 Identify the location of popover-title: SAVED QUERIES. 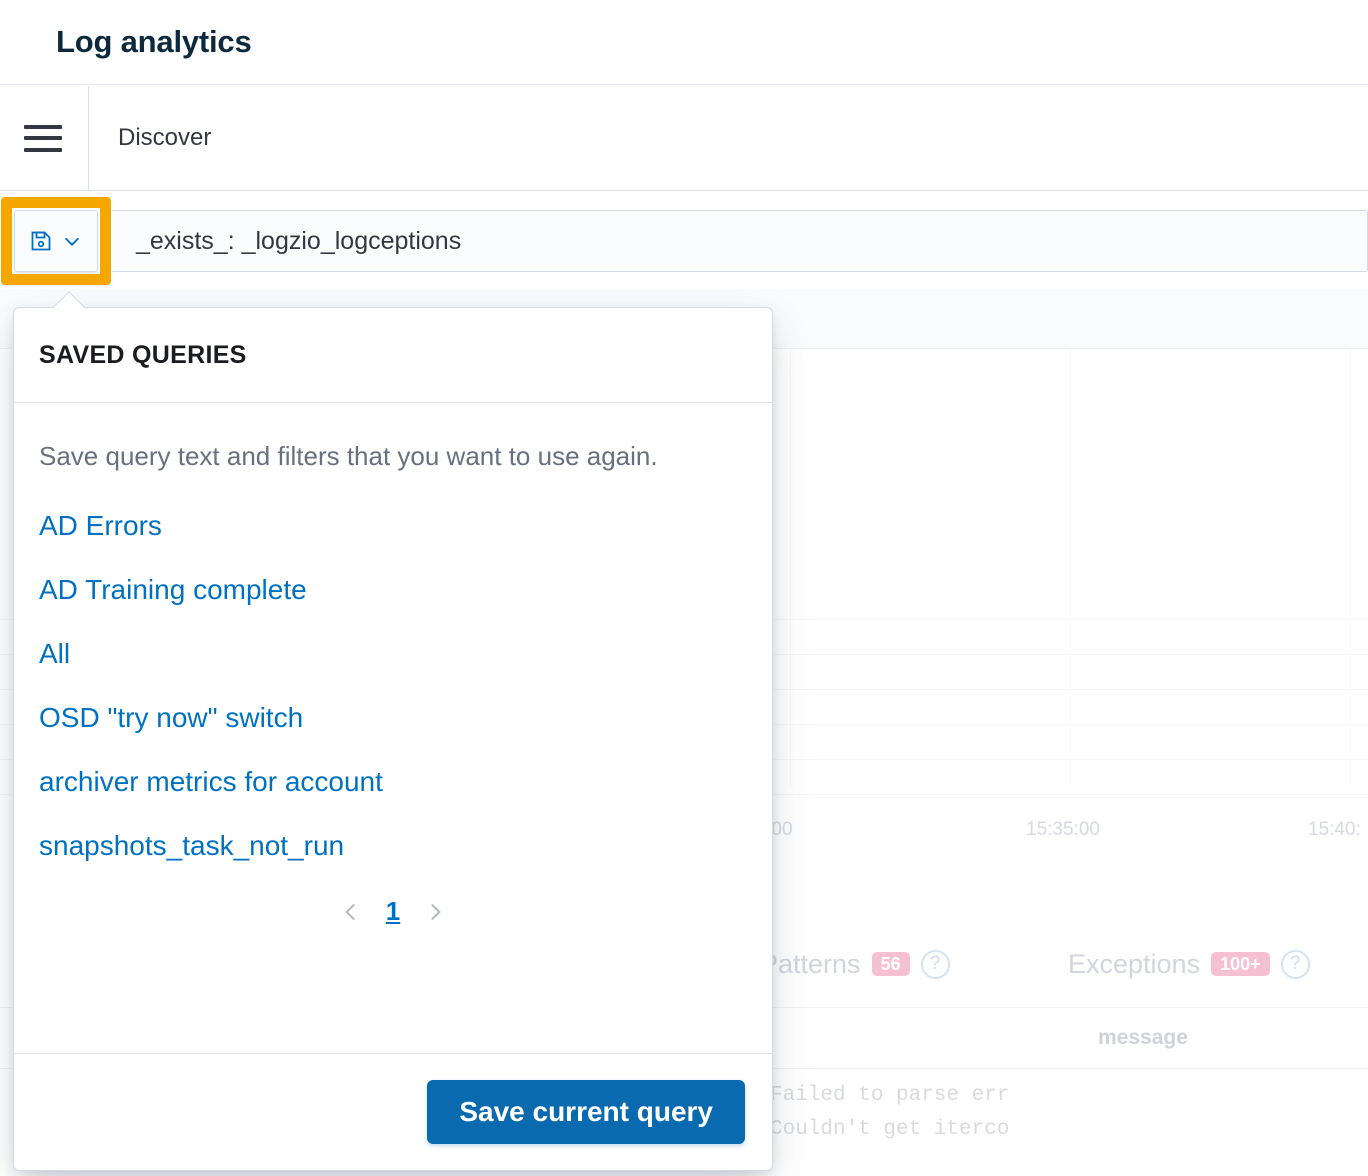
(143, 354).